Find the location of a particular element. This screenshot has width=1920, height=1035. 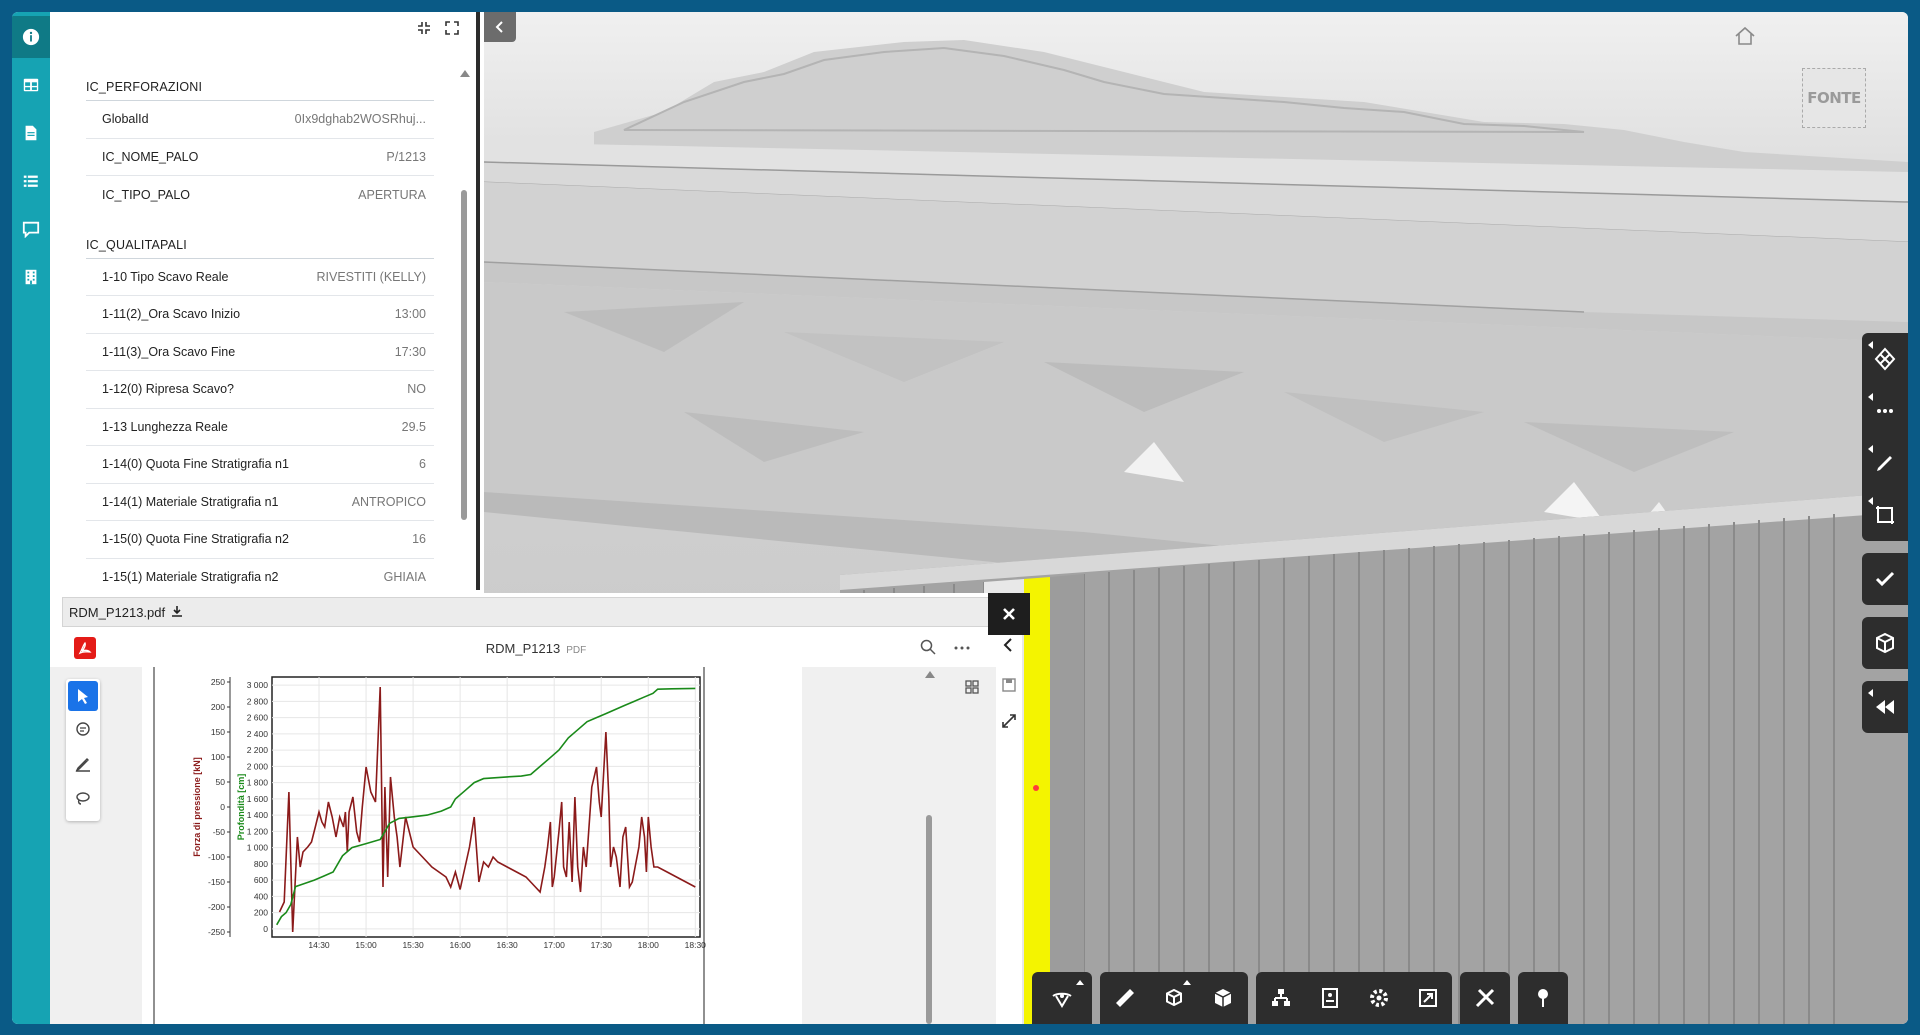

check-icon is located at coordinates (1885, 579).